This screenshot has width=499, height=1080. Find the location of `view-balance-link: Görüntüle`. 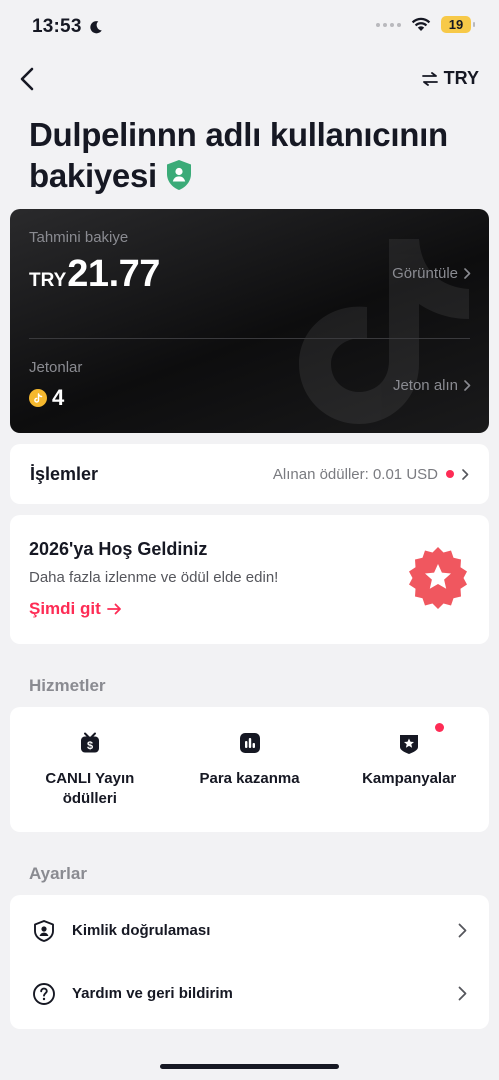

view-balance-link: Görüntüle is located at coordinates (431, 273).